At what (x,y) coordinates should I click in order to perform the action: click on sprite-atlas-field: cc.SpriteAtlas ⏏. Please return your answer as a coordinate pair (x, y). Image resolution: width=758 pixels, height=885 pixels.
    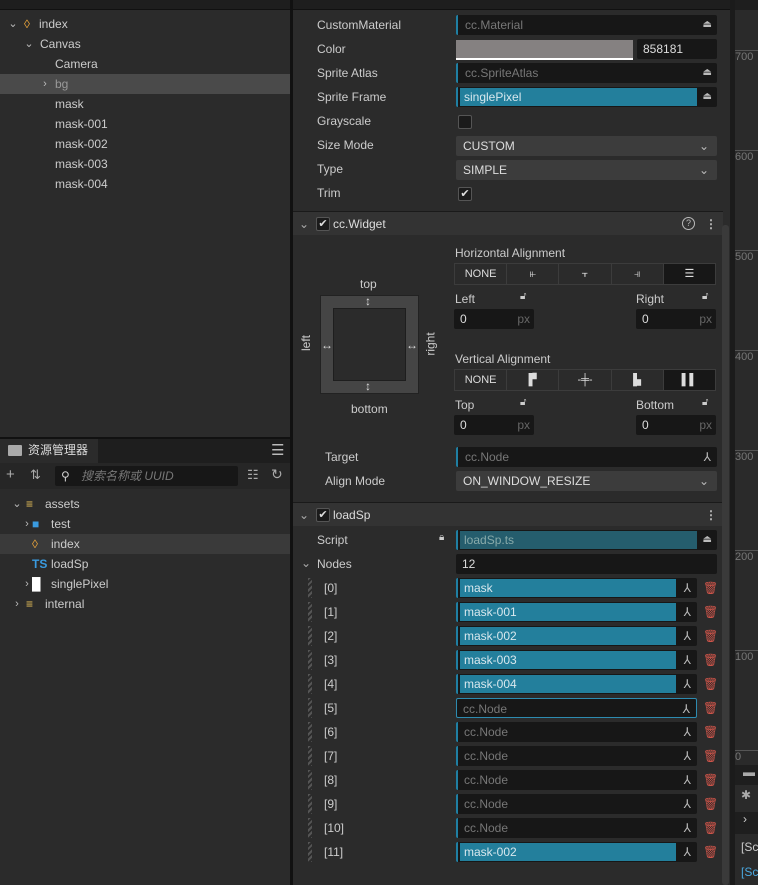
    Looking at the image, I should click on (586, 73).